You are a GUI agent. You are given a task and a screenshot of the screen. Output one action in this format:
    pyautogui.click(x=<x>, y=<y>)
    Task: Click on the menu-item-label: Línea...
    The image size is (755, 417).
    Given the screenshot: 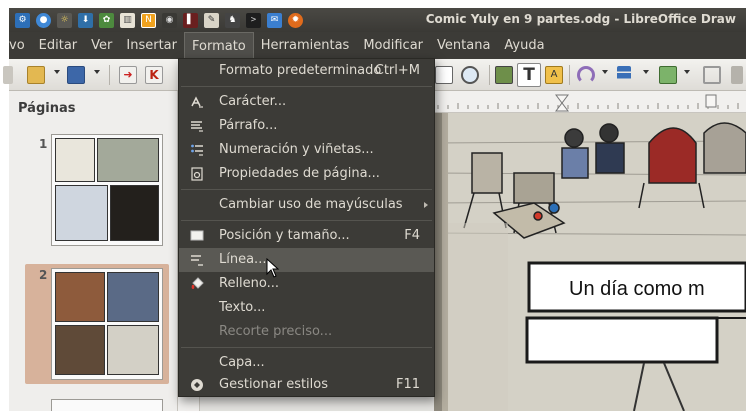 What is the action you would take?
    pyautogui.click(x=243, y=259)
    